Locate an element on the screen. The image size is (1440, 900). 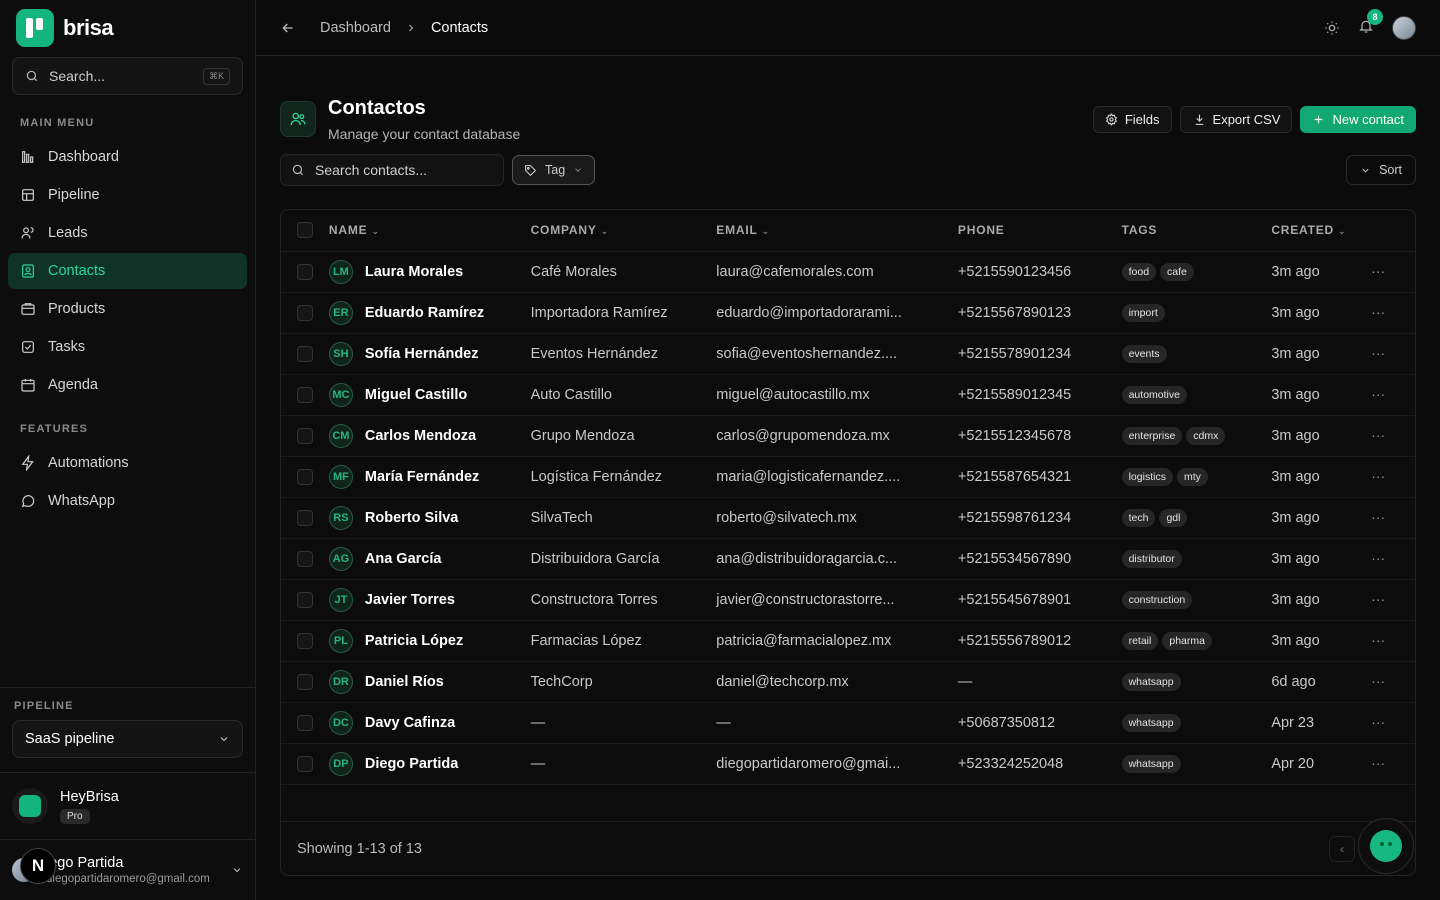
gear-icon is located at coordinates (1111, 119).